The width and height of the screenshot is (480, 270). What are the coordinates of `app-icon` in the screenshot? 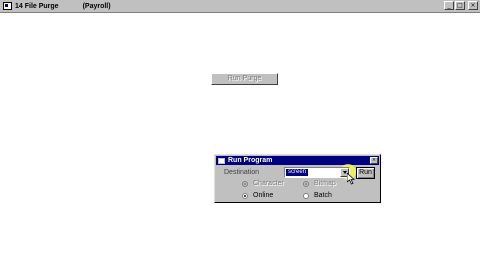 It's located at (7, 6).